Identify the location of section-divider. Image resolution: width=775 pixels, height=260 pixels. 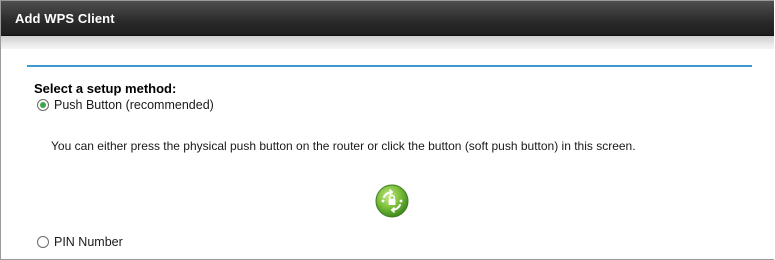
(389, 66).